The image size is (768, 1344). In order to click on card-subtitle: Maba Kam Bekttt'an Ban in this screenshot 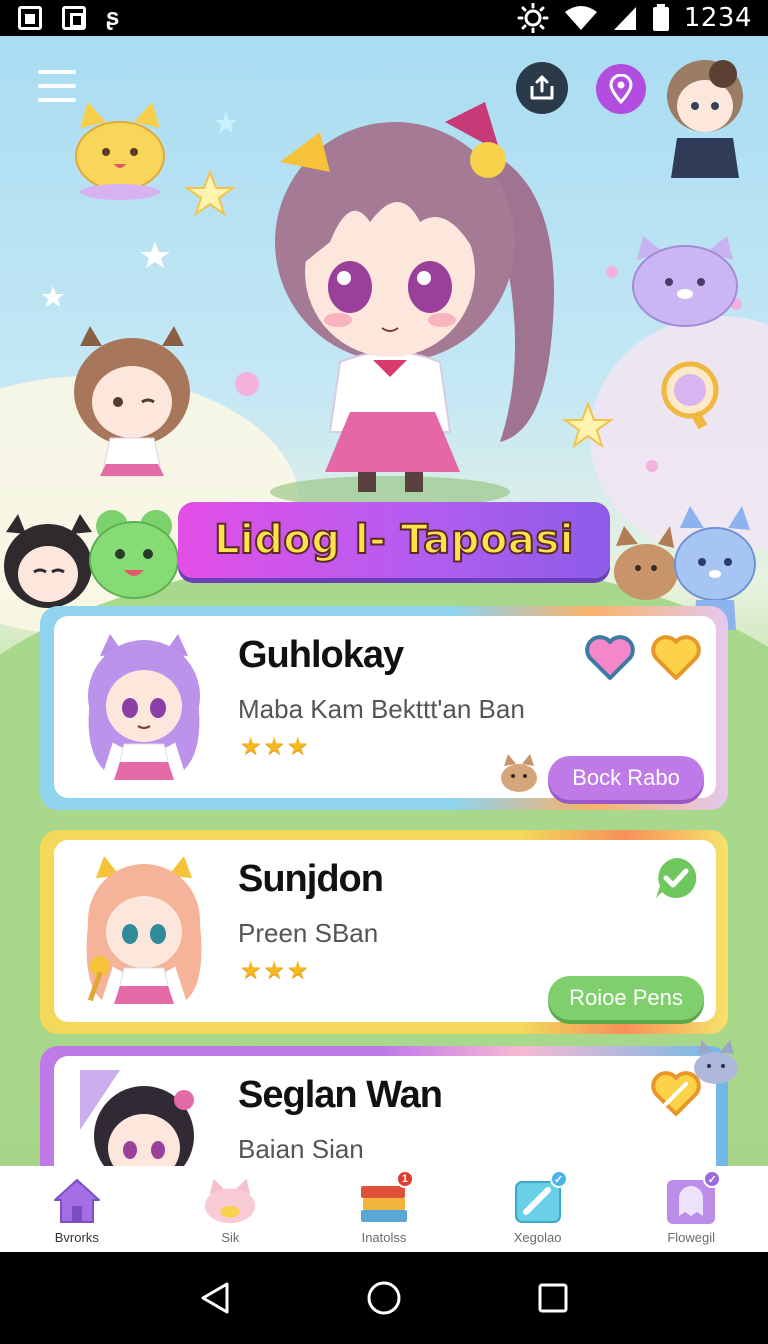, I will do `click(381, 709)`.